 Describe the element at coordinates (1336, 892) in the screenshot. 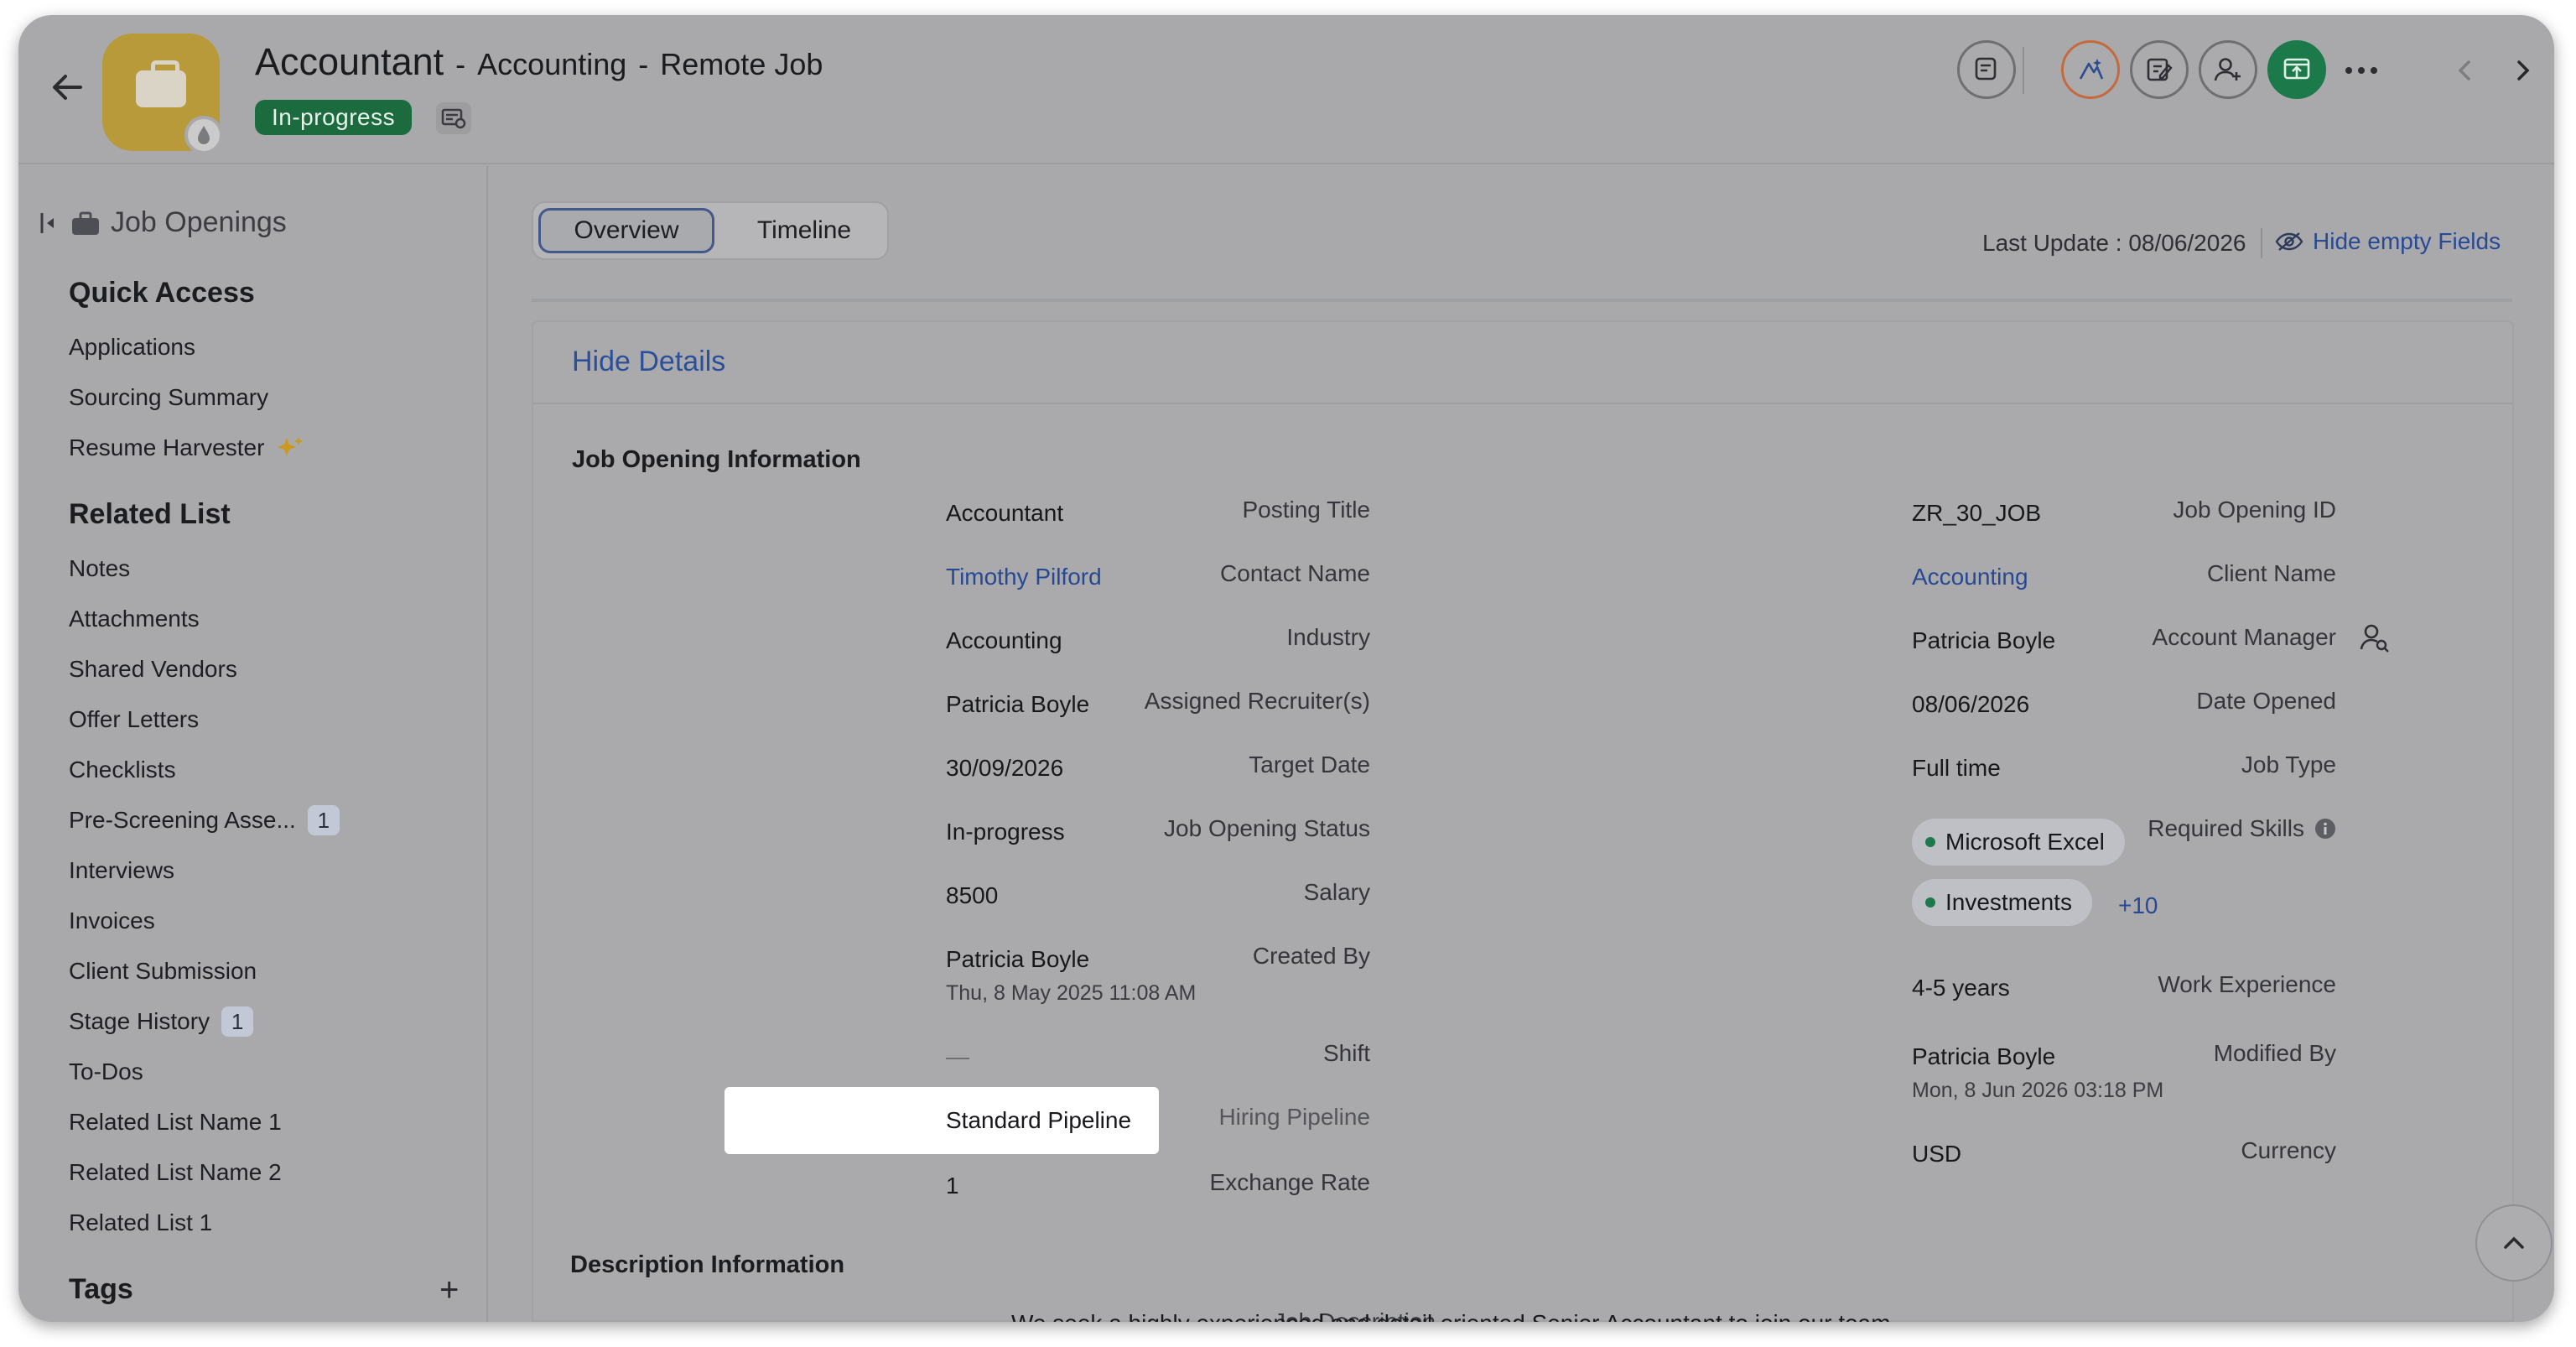

I see `field-label: Salary` at that location.